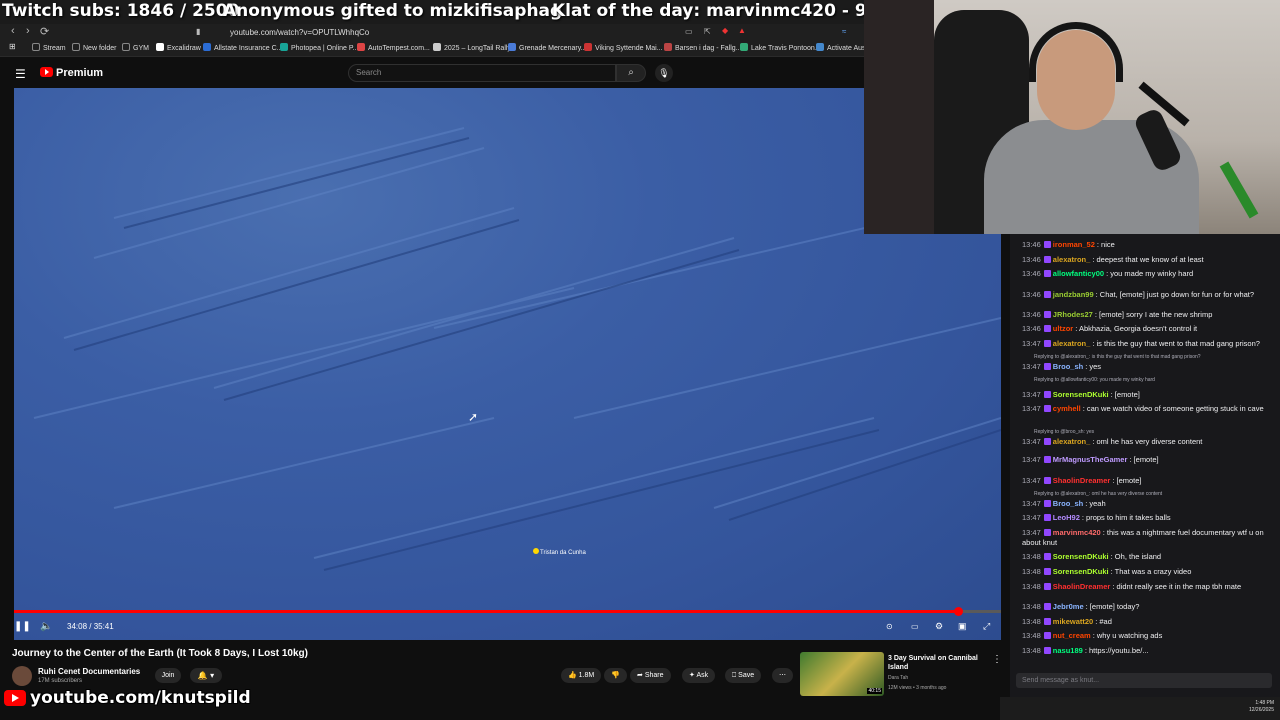 Image resolution: width=1280 pixels, height=720 pixels. Describe the element at coordinates (1073, 294) in the screenshot. I see `chat-username: jandzban99` at that location.